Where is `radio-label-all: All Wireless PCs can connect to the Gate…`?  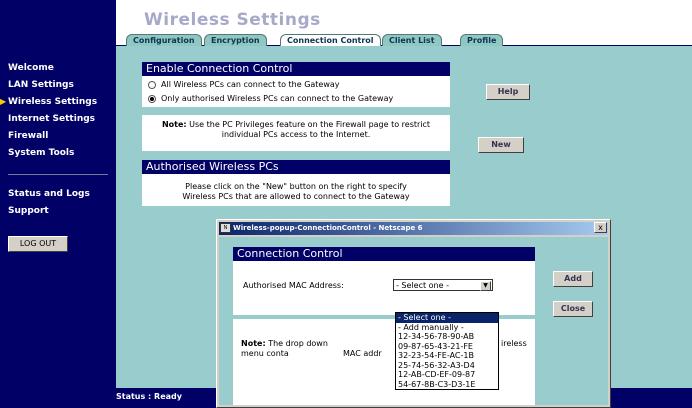
radio-label-all: All Wireless PCs can connect to the Gate… is located at coordinates (250, 84).